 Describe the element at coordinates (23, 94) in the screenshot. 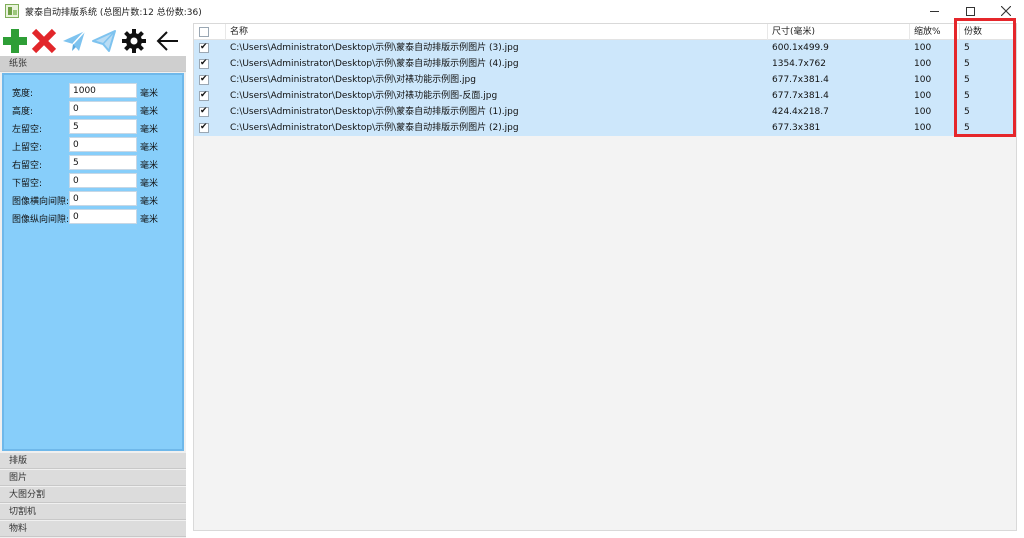

I see `field-label: 宽度:` at that location.